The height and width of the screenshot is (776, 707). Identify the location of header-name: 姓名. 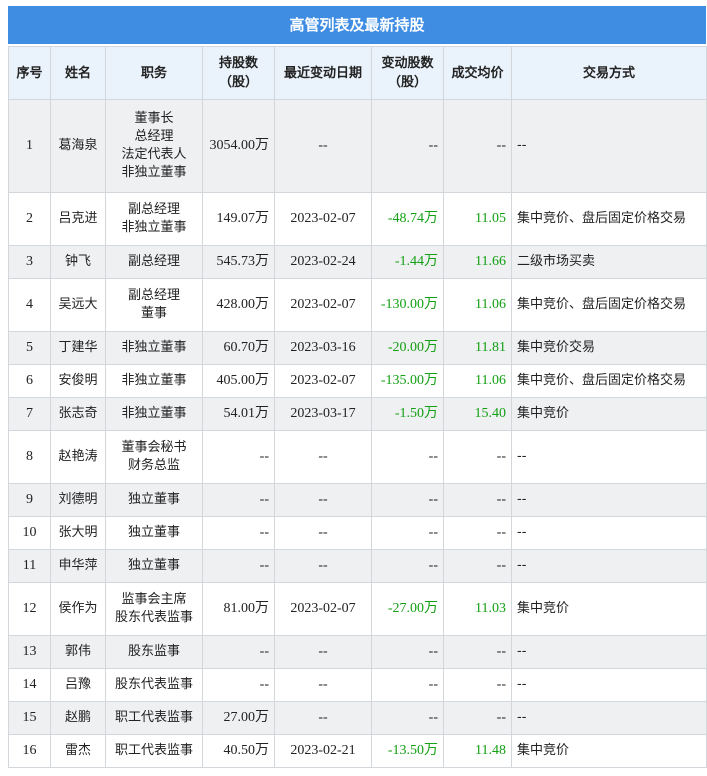
(78, 73).